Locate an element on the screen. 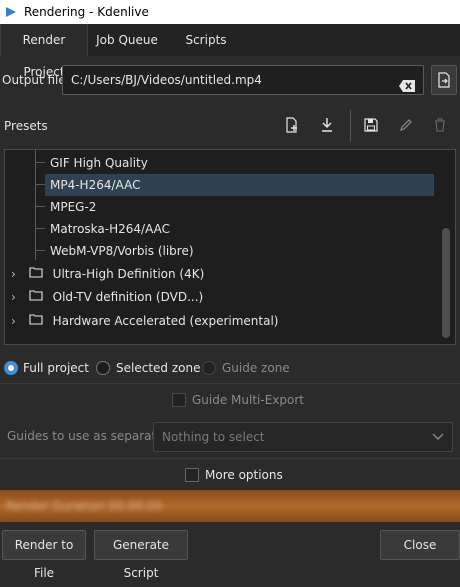  output-file-label: Output file is located at coordinates (34, 80).